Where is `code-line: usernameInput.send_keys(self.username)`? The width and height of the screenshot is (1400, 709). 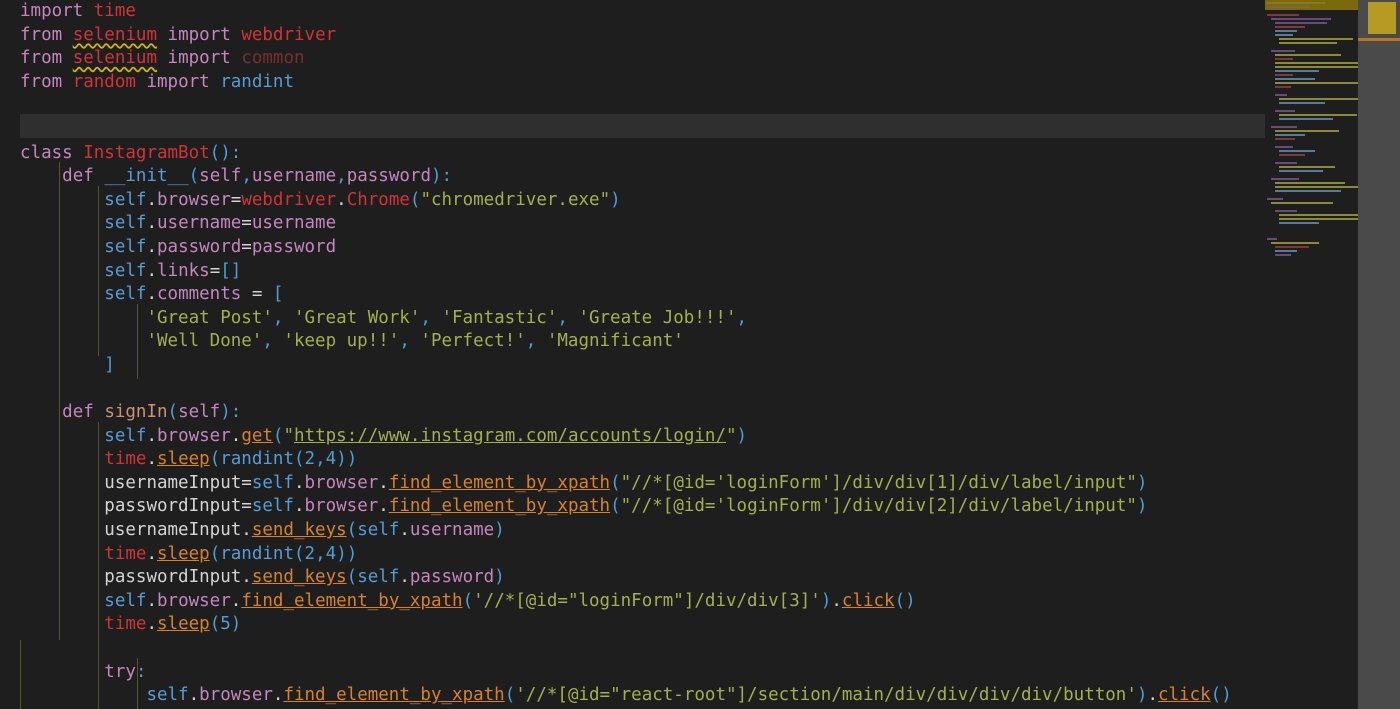 code-line: usernameInput.send_keys(self.username) is located at coordinates (632, 531).